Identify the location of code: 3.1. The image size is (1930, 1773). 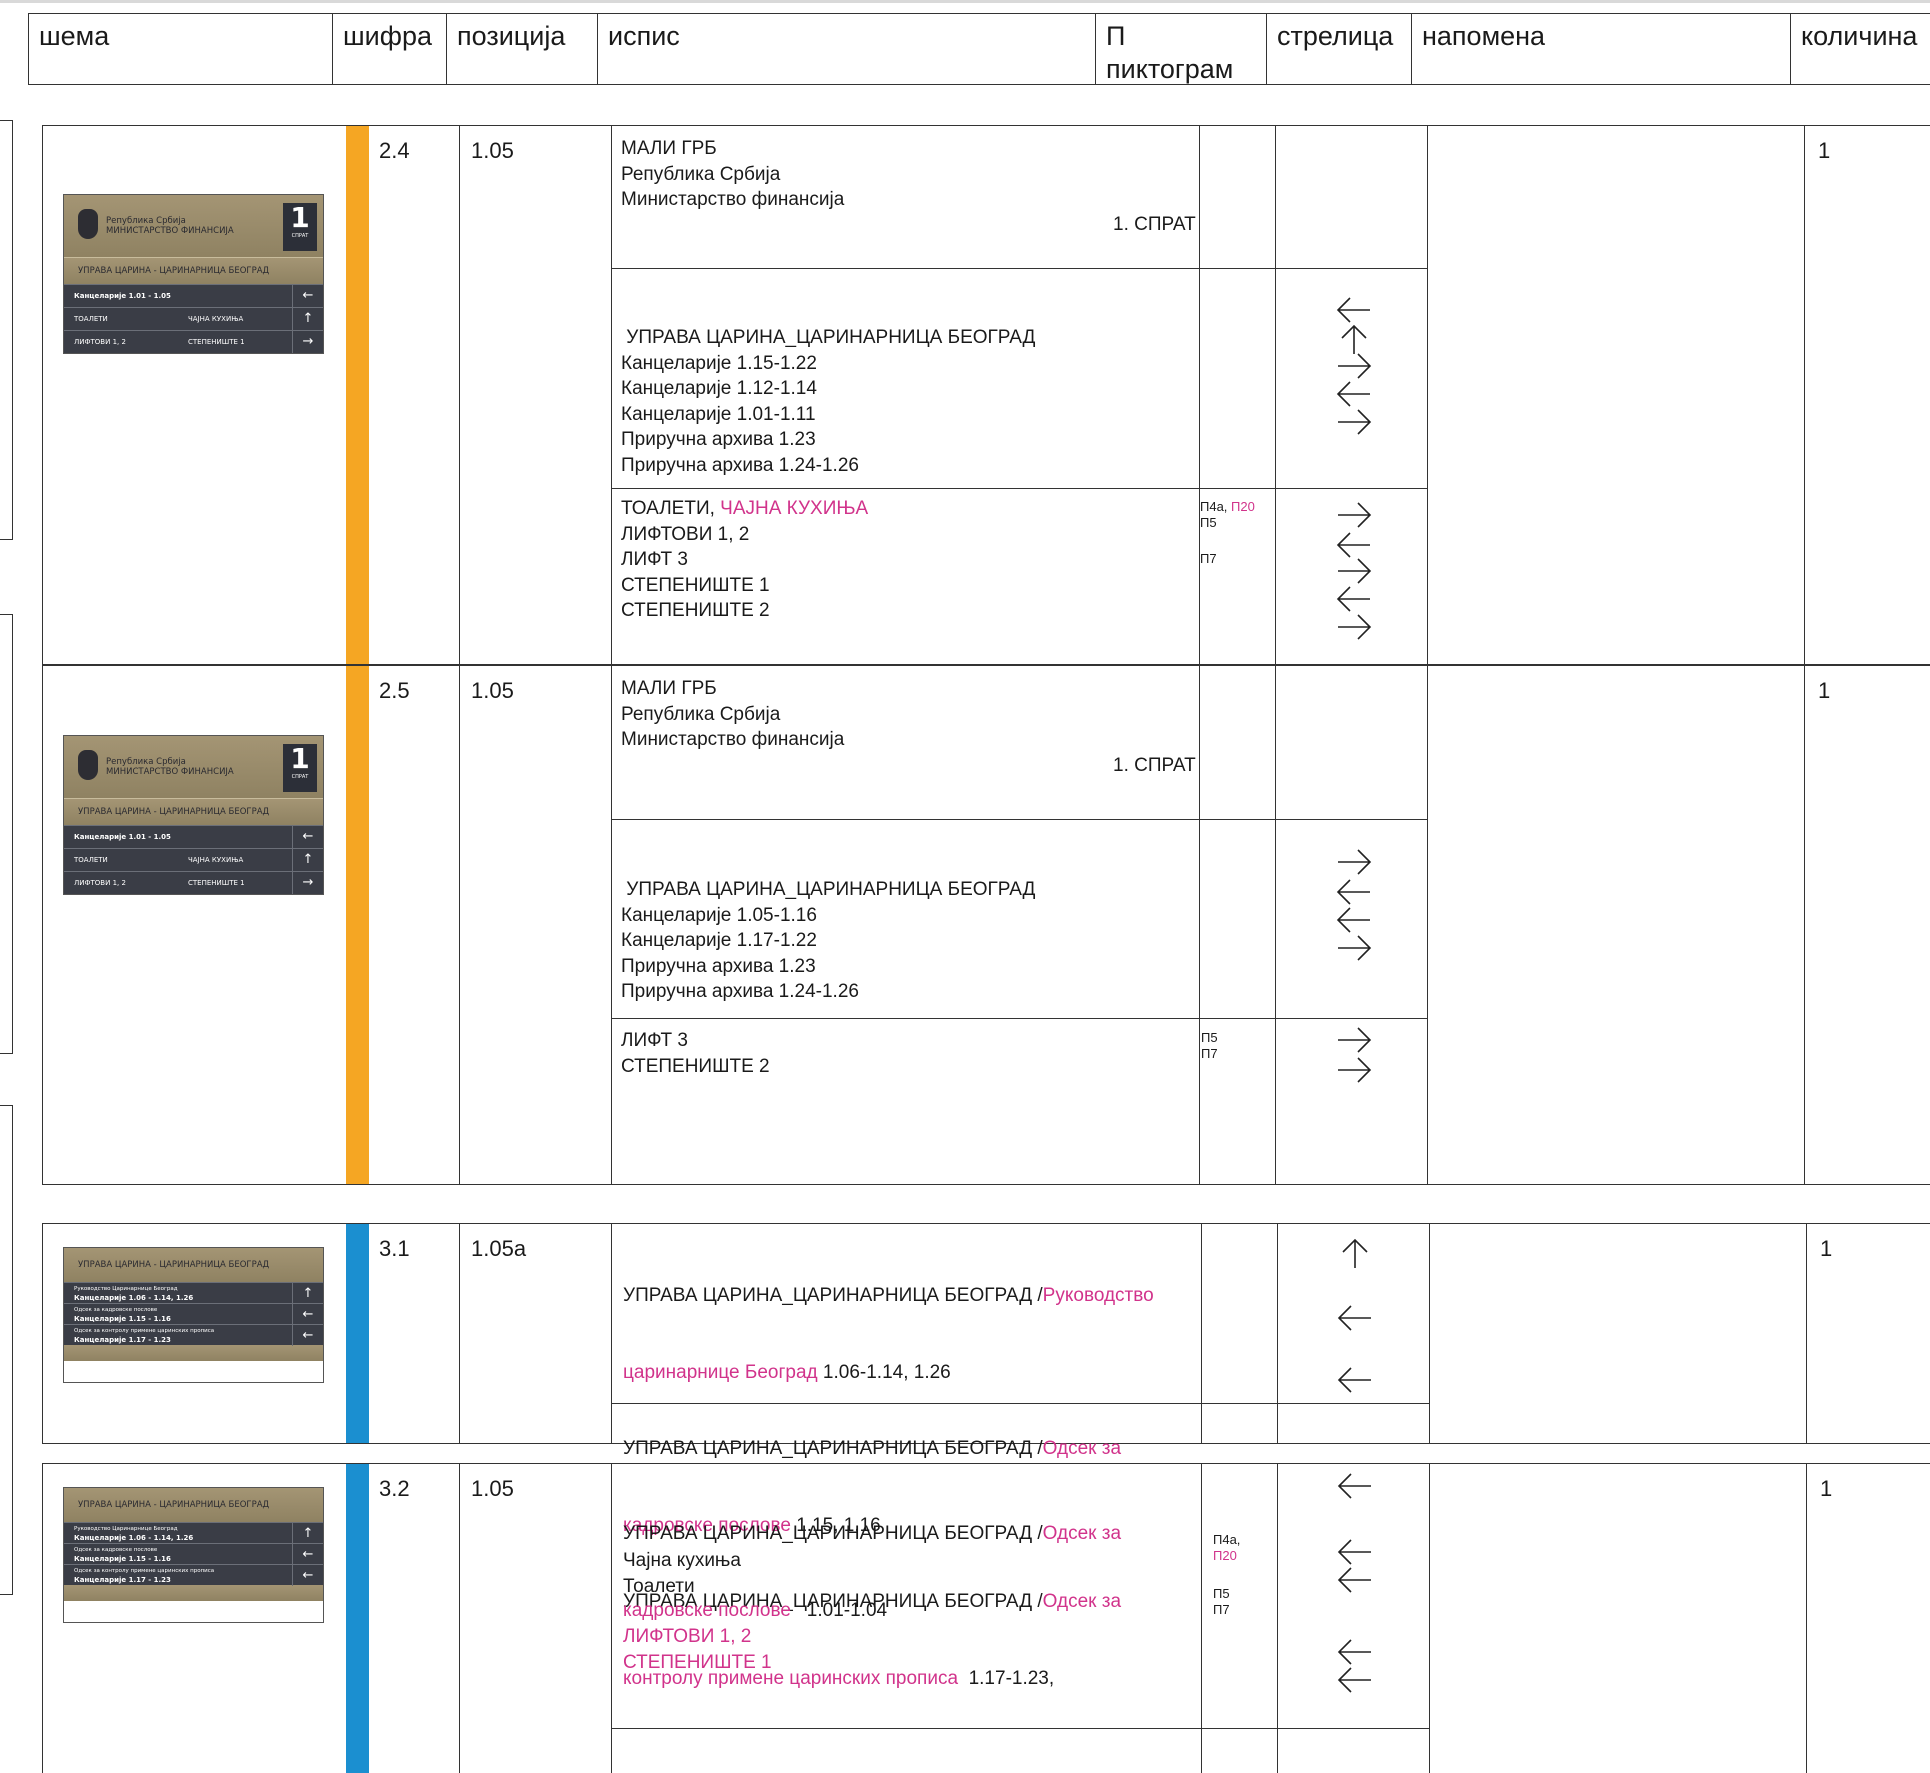
(394, 1248).